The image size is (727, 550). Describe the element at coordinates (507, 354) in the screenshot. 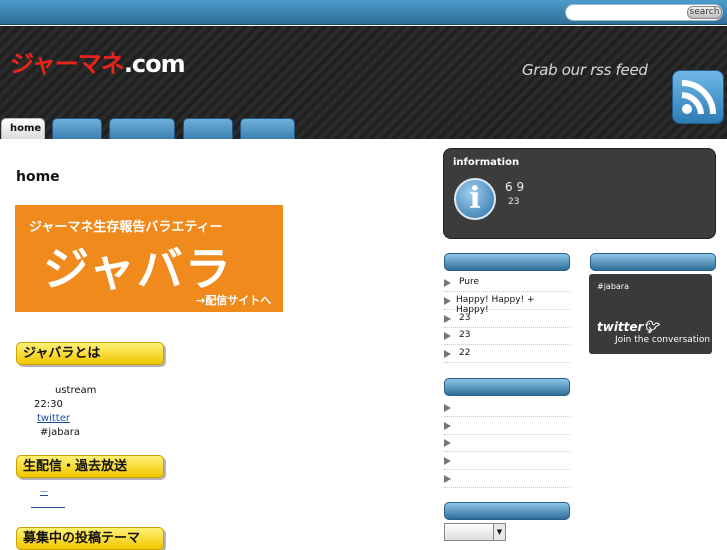

I see `list-item: 22` at that location.